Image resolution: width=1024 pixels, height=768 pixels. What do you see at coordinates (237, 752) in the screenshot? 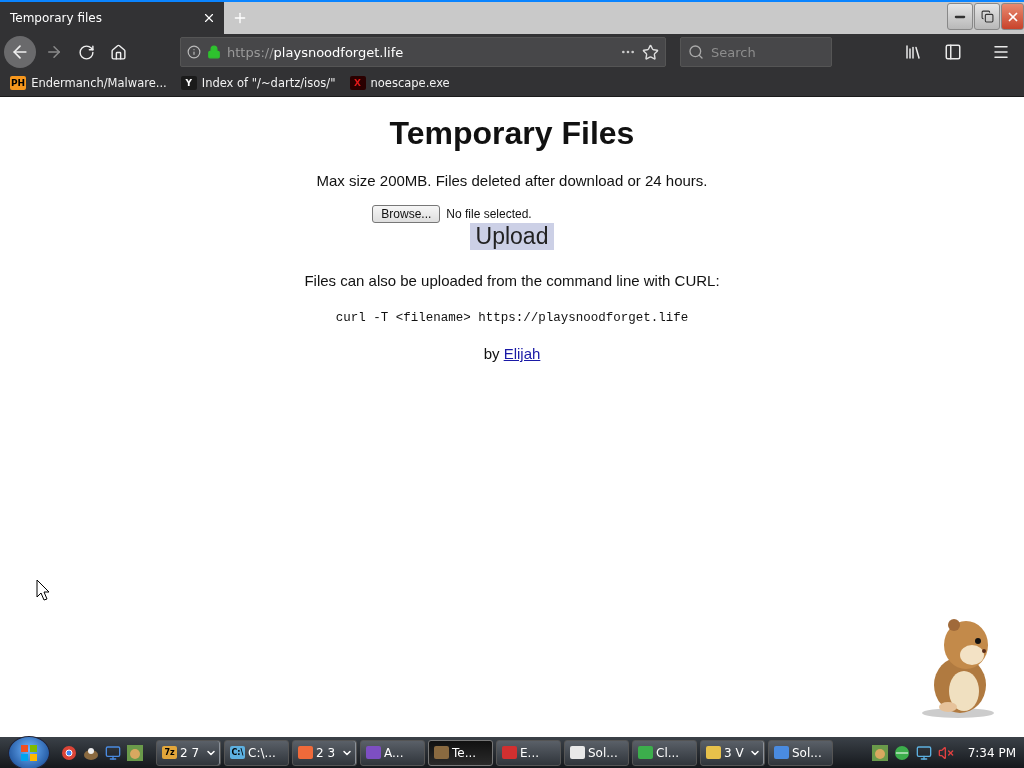
I see `app-icon: C:\` at bounding box center [237, 752].